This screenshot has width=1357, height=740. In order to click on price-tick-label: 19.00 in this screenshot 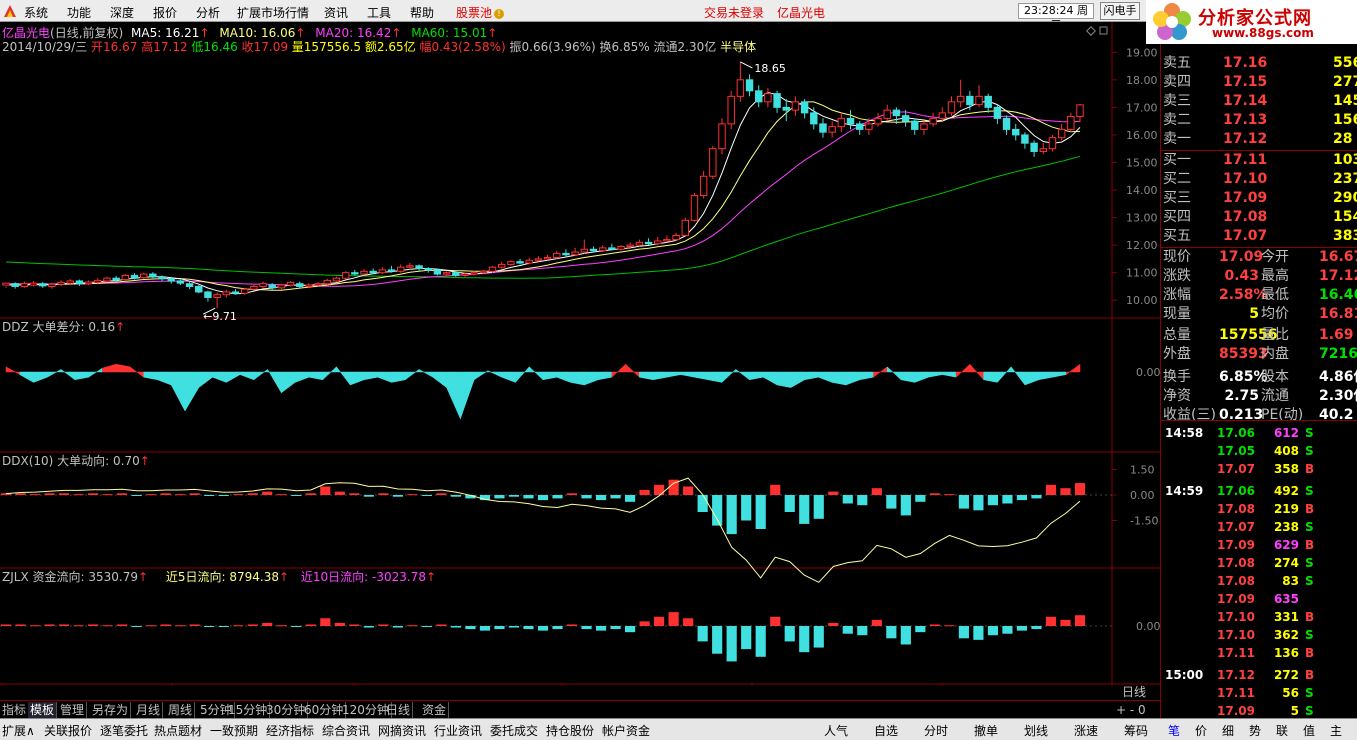, I will do `click(1142, 52)`.